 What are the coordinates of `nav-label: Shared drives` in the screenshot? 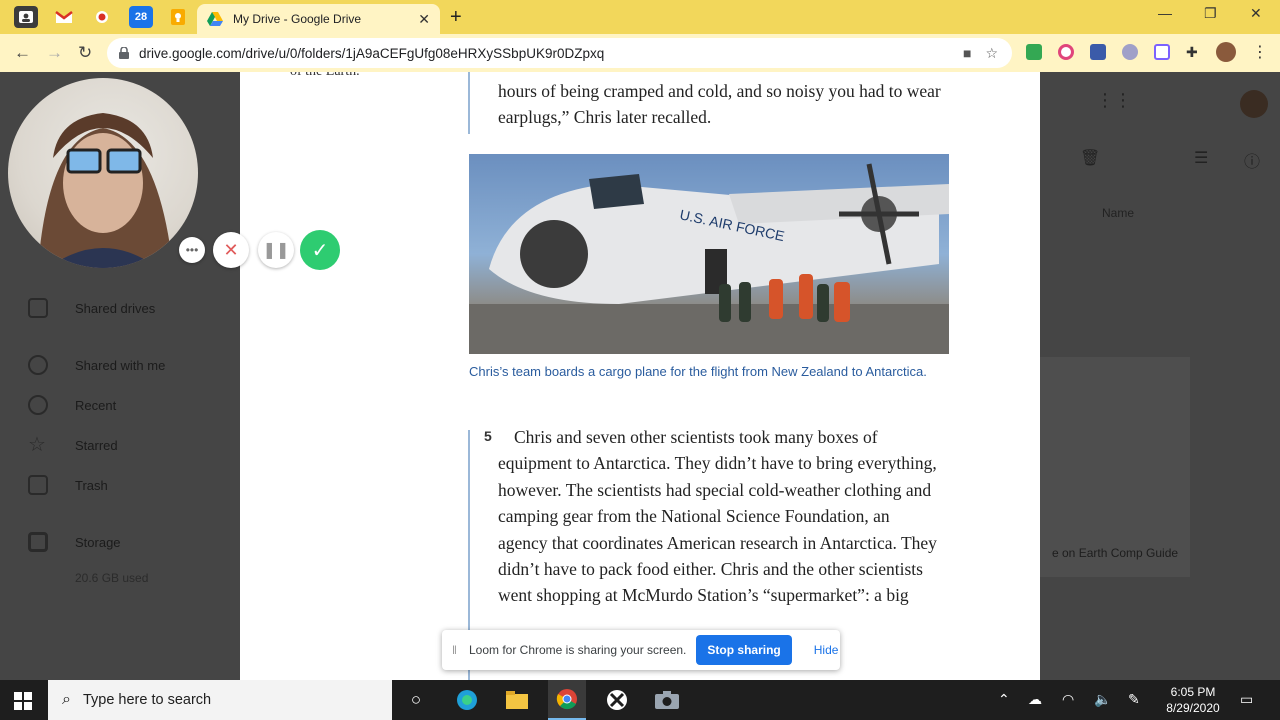 It's located at (115, 308).